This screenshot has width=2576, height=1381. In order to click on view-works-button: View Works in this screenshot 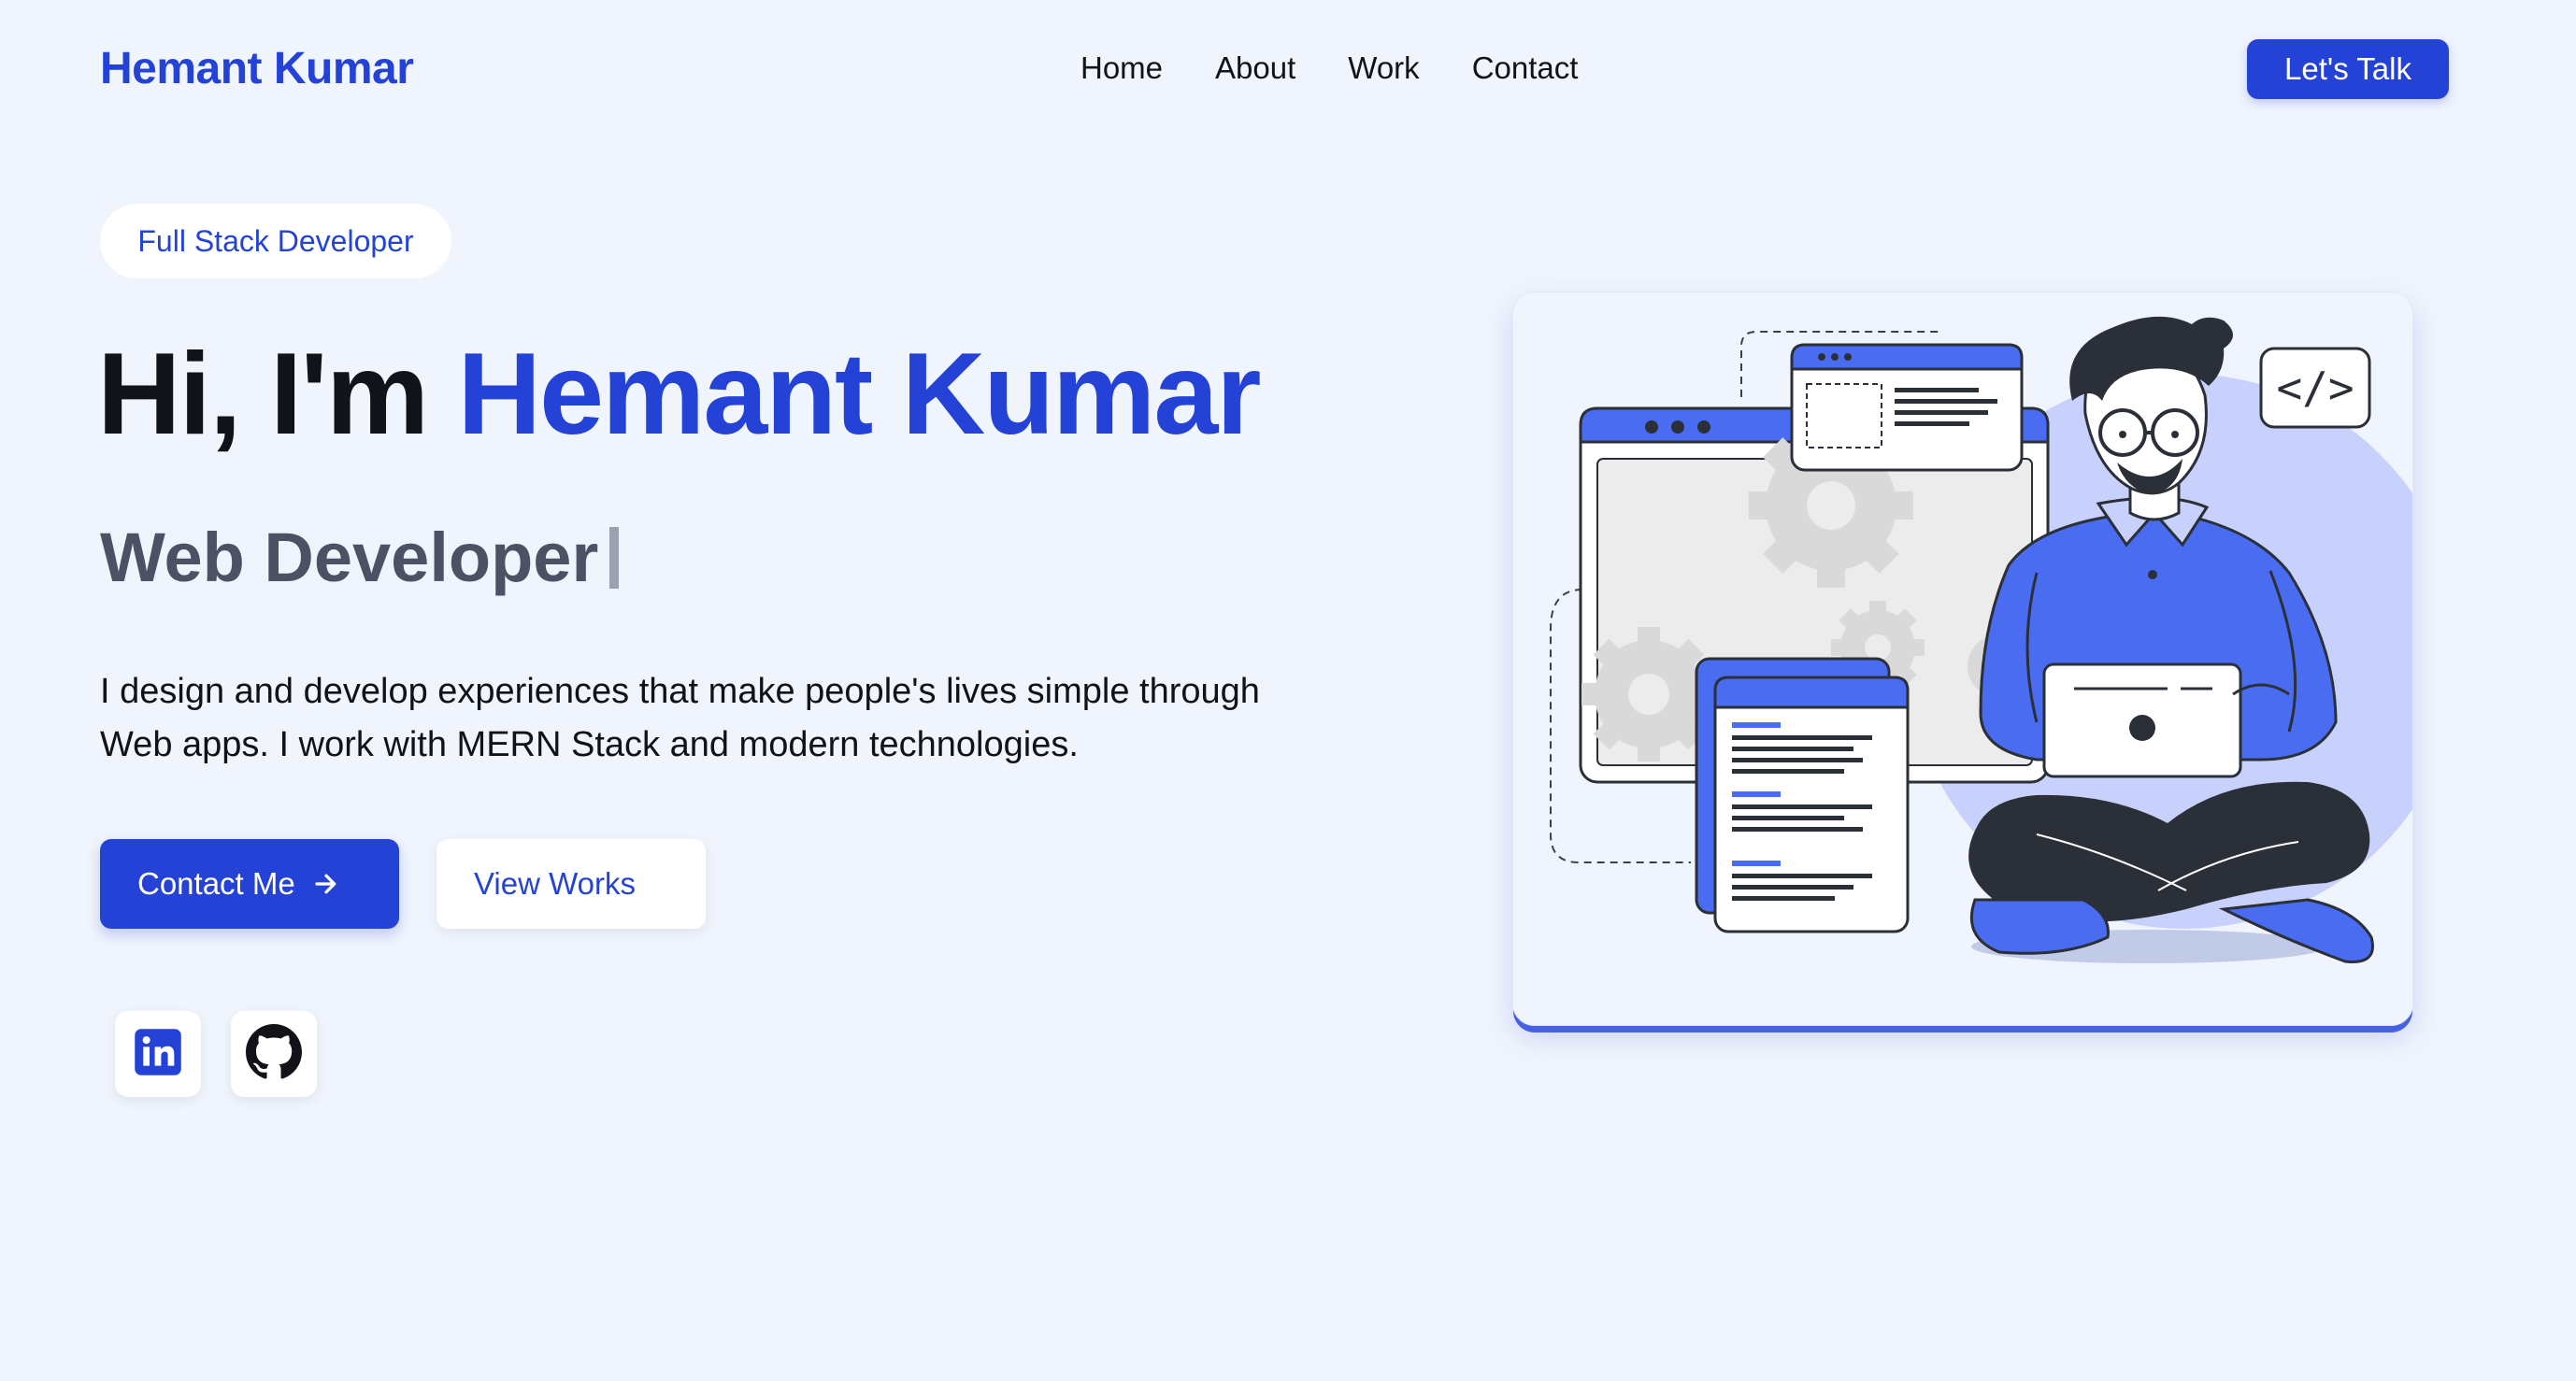, I will do `click(571, 884)`.